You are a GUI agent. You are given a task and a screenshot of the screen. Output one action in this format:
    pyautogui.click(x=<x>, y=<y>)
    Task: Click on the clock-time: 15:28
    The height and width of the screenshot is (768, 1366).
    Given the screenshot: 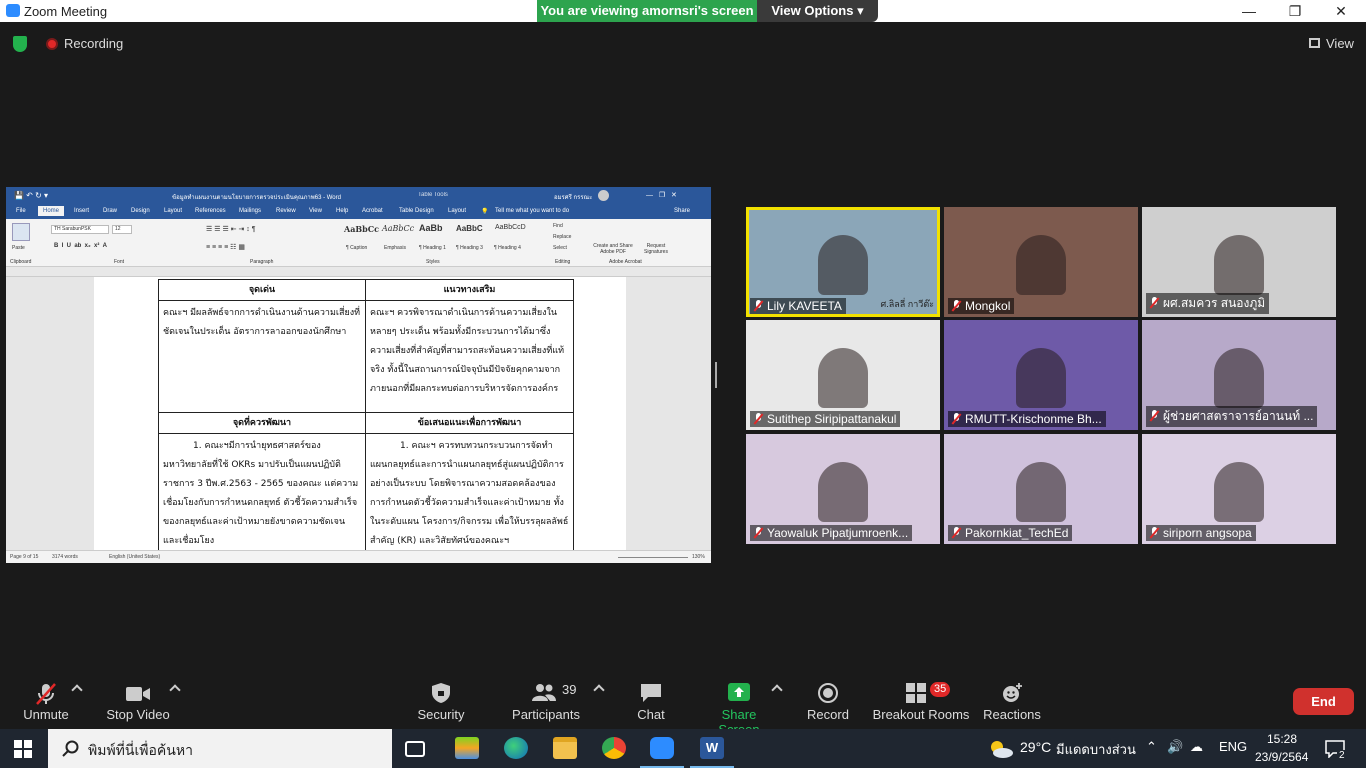 What is the action you would take?
    pyautogui.click(x=1282, y=739)
    